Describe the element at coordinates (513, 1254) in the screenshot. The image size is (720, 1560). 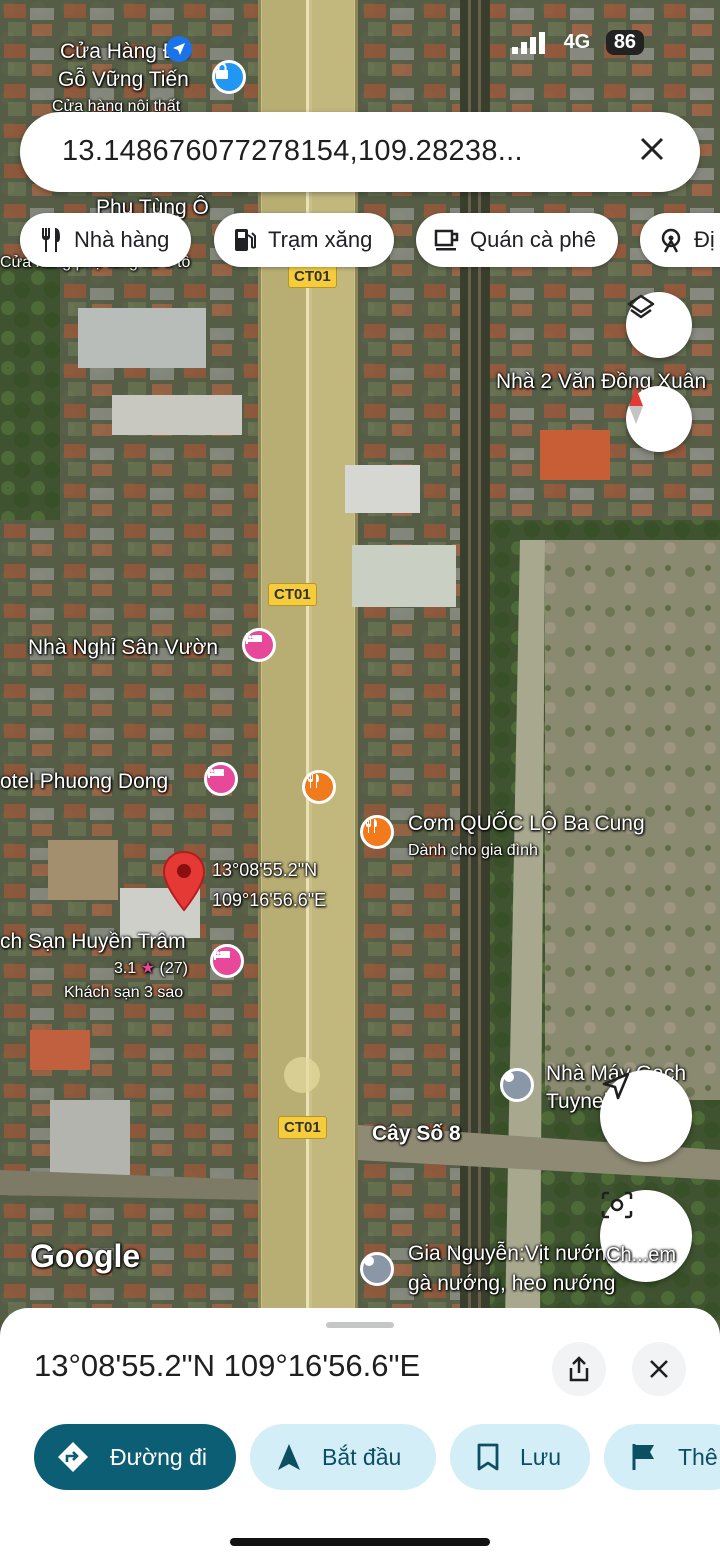
I see `place-label: Gia Nguyễn:Vịt nướng` at that location.